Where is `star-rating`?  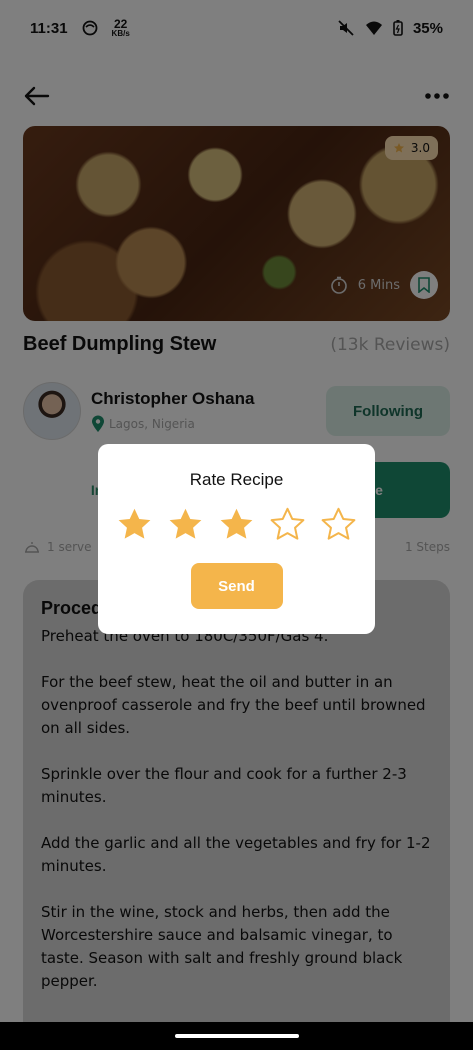 star-rating is located at coordinates (236, 524).